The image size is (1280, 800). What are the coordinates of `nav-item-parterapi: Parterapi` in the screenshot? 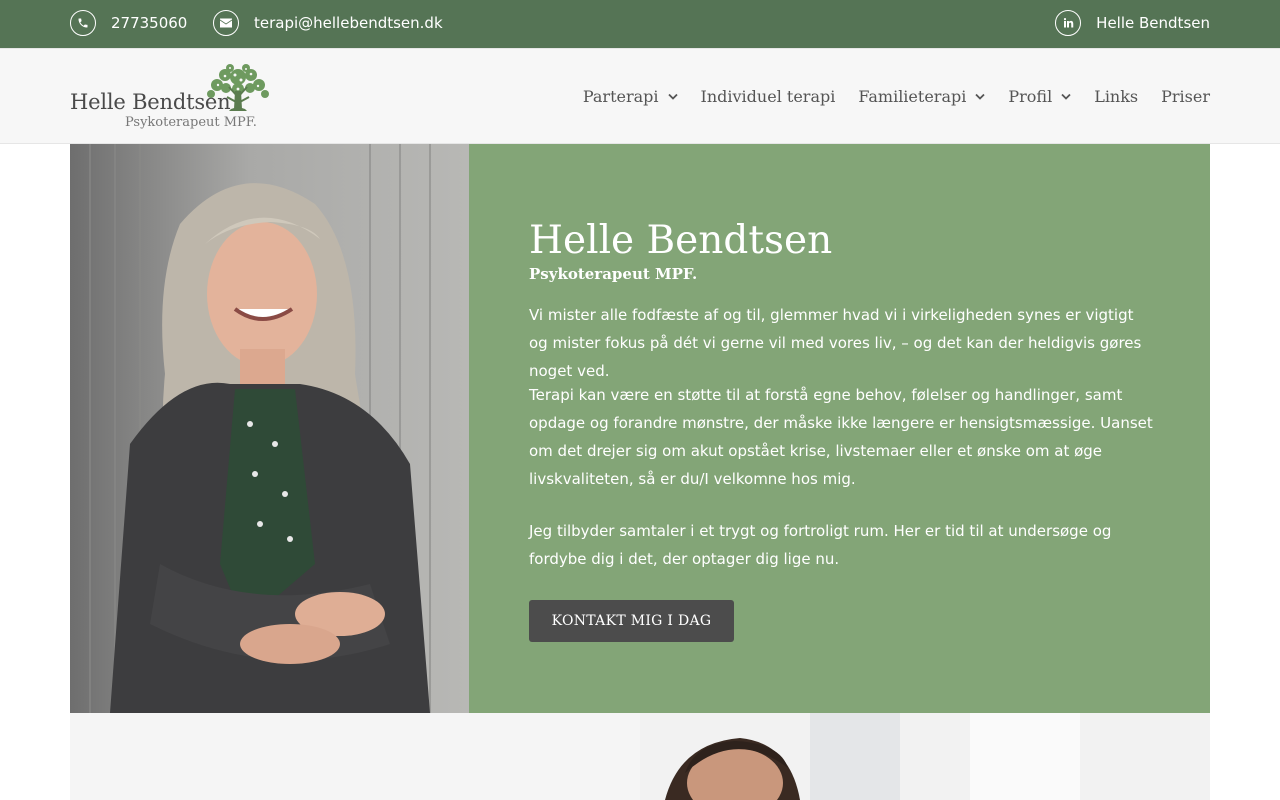 It's located at (630, 96).